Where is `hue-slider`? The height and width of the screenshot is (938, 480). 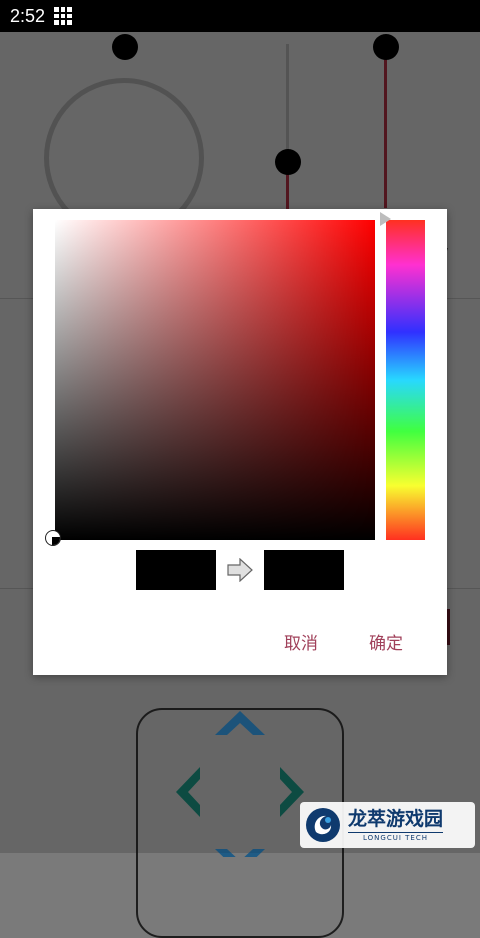 hue-slider is located at coordinates (405, 380).